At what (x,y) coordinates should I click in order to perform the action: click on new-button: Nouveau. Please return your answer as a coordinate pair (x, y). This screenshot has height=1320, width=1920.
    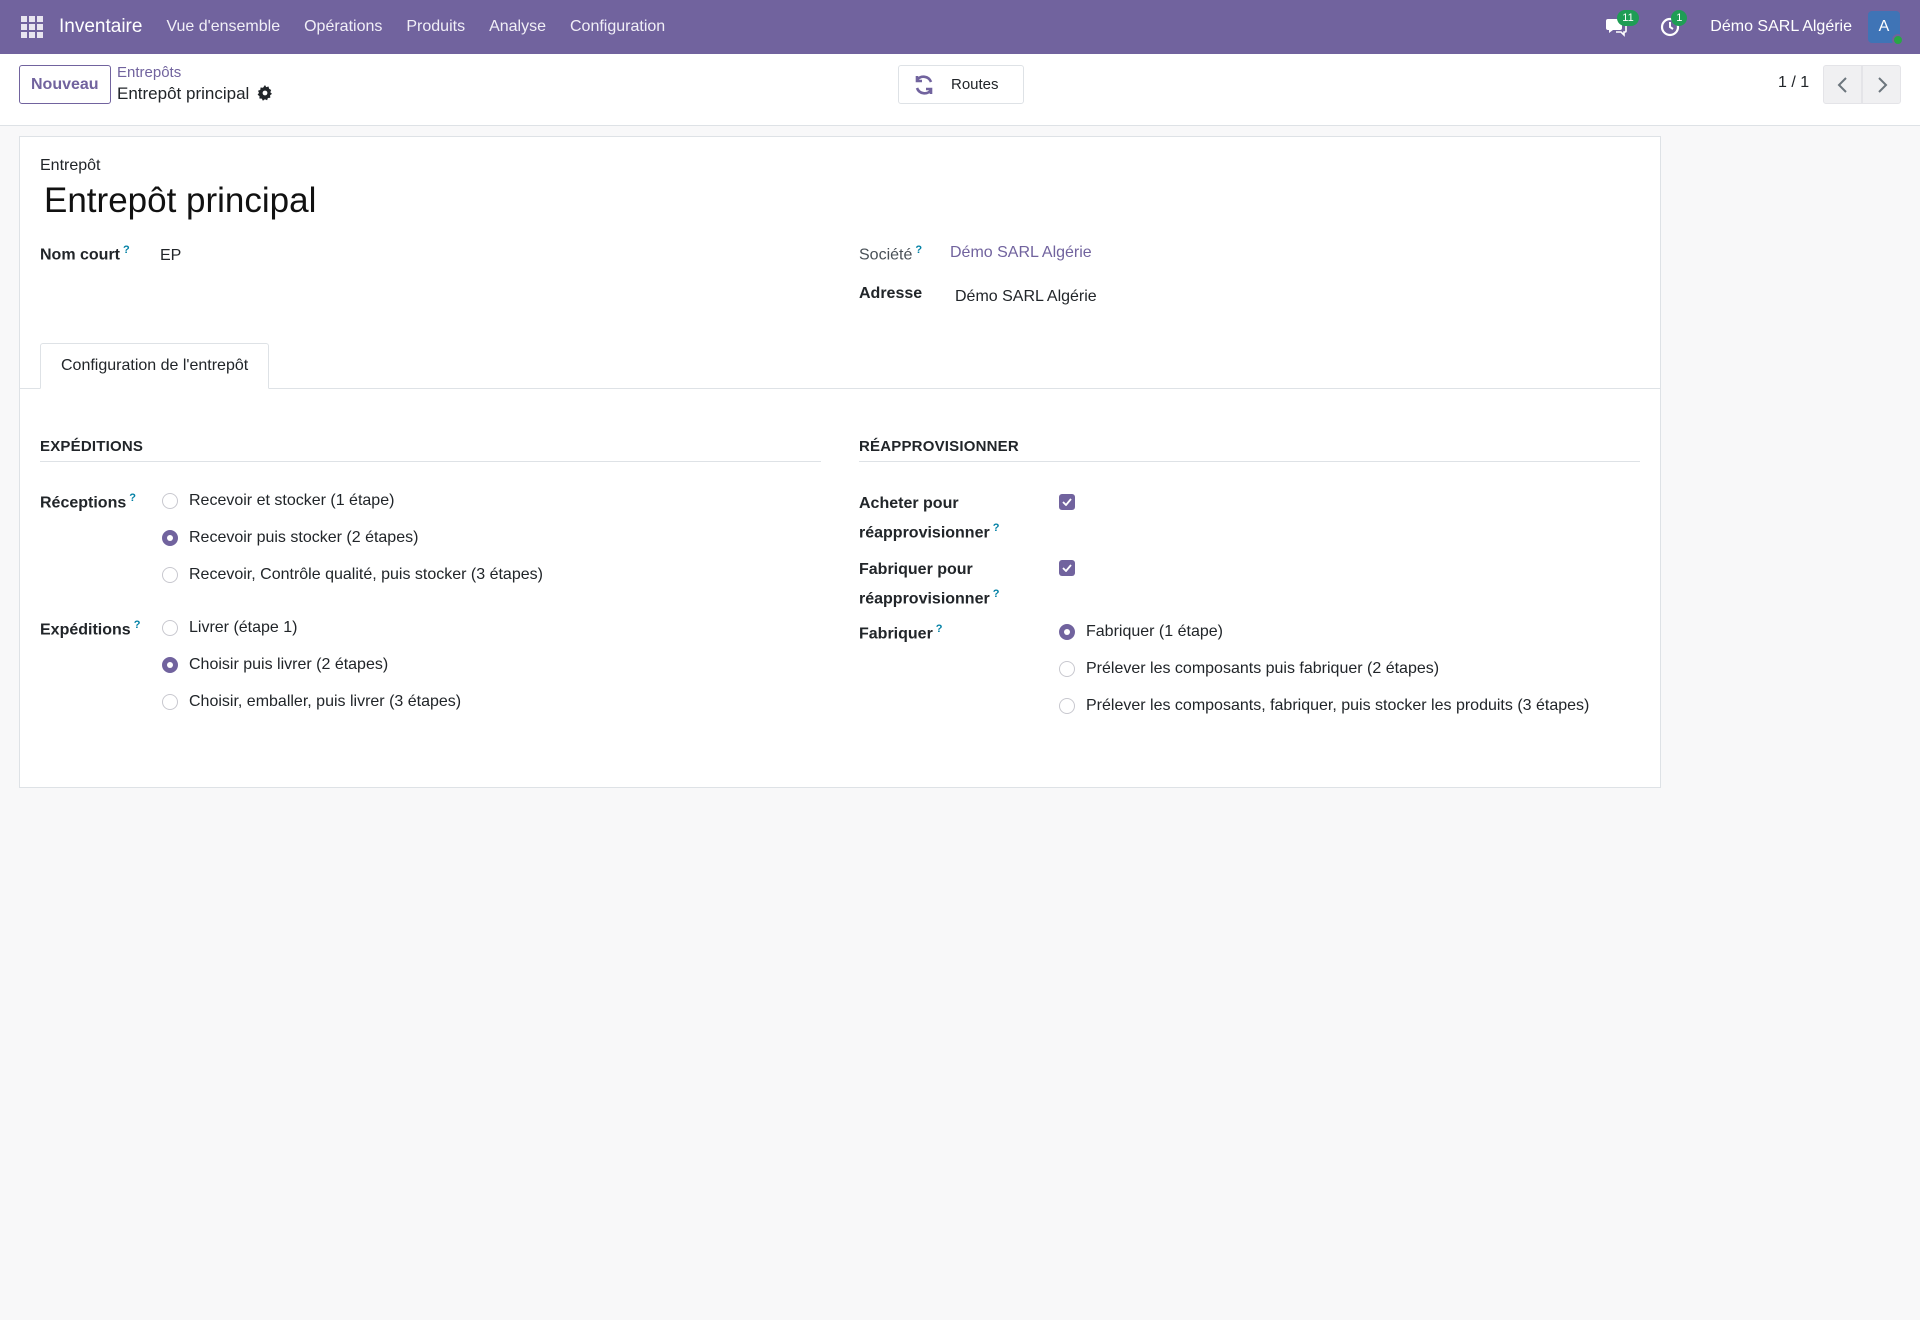
    Looking at the image, I should click on (65, 84).